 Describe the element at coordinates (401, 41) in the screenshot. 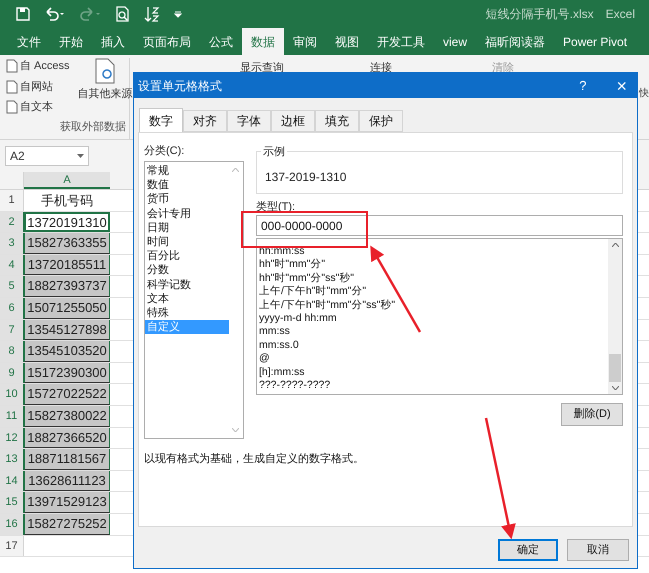

I see `ribbon-tab: 开发工具` at that location.